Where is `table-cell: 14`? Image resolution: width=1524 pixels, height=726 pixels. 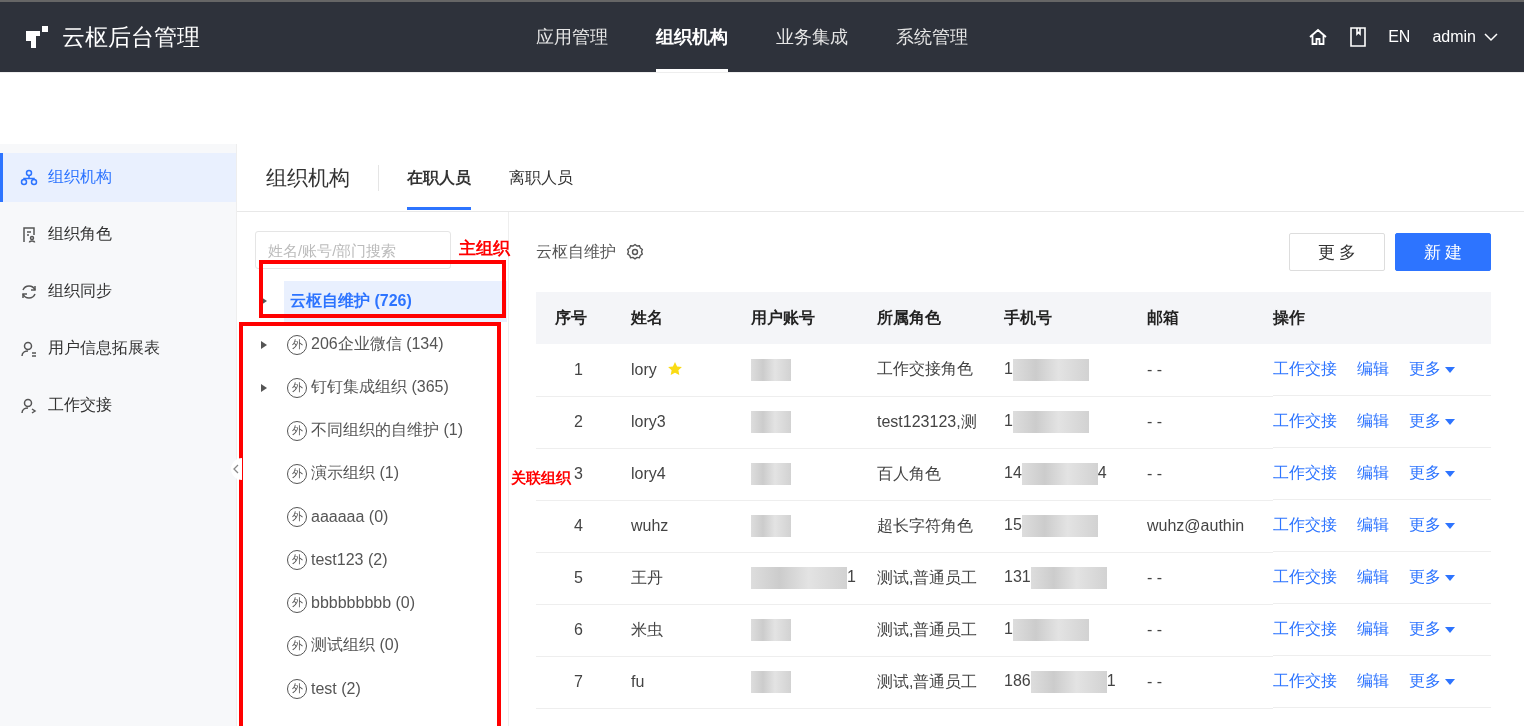 table-cell: 14 is located at coordinates (1013, 473).